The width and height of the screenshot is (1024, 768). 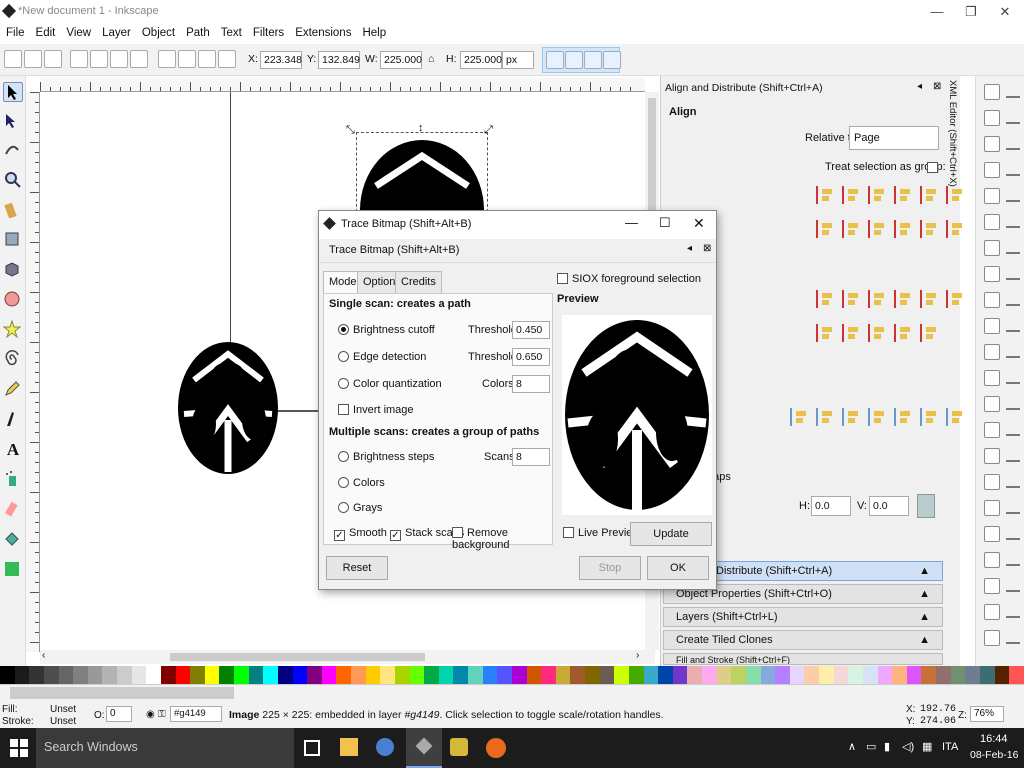 I want to click on spiral-tool-icon, so click(x=13, y=360).